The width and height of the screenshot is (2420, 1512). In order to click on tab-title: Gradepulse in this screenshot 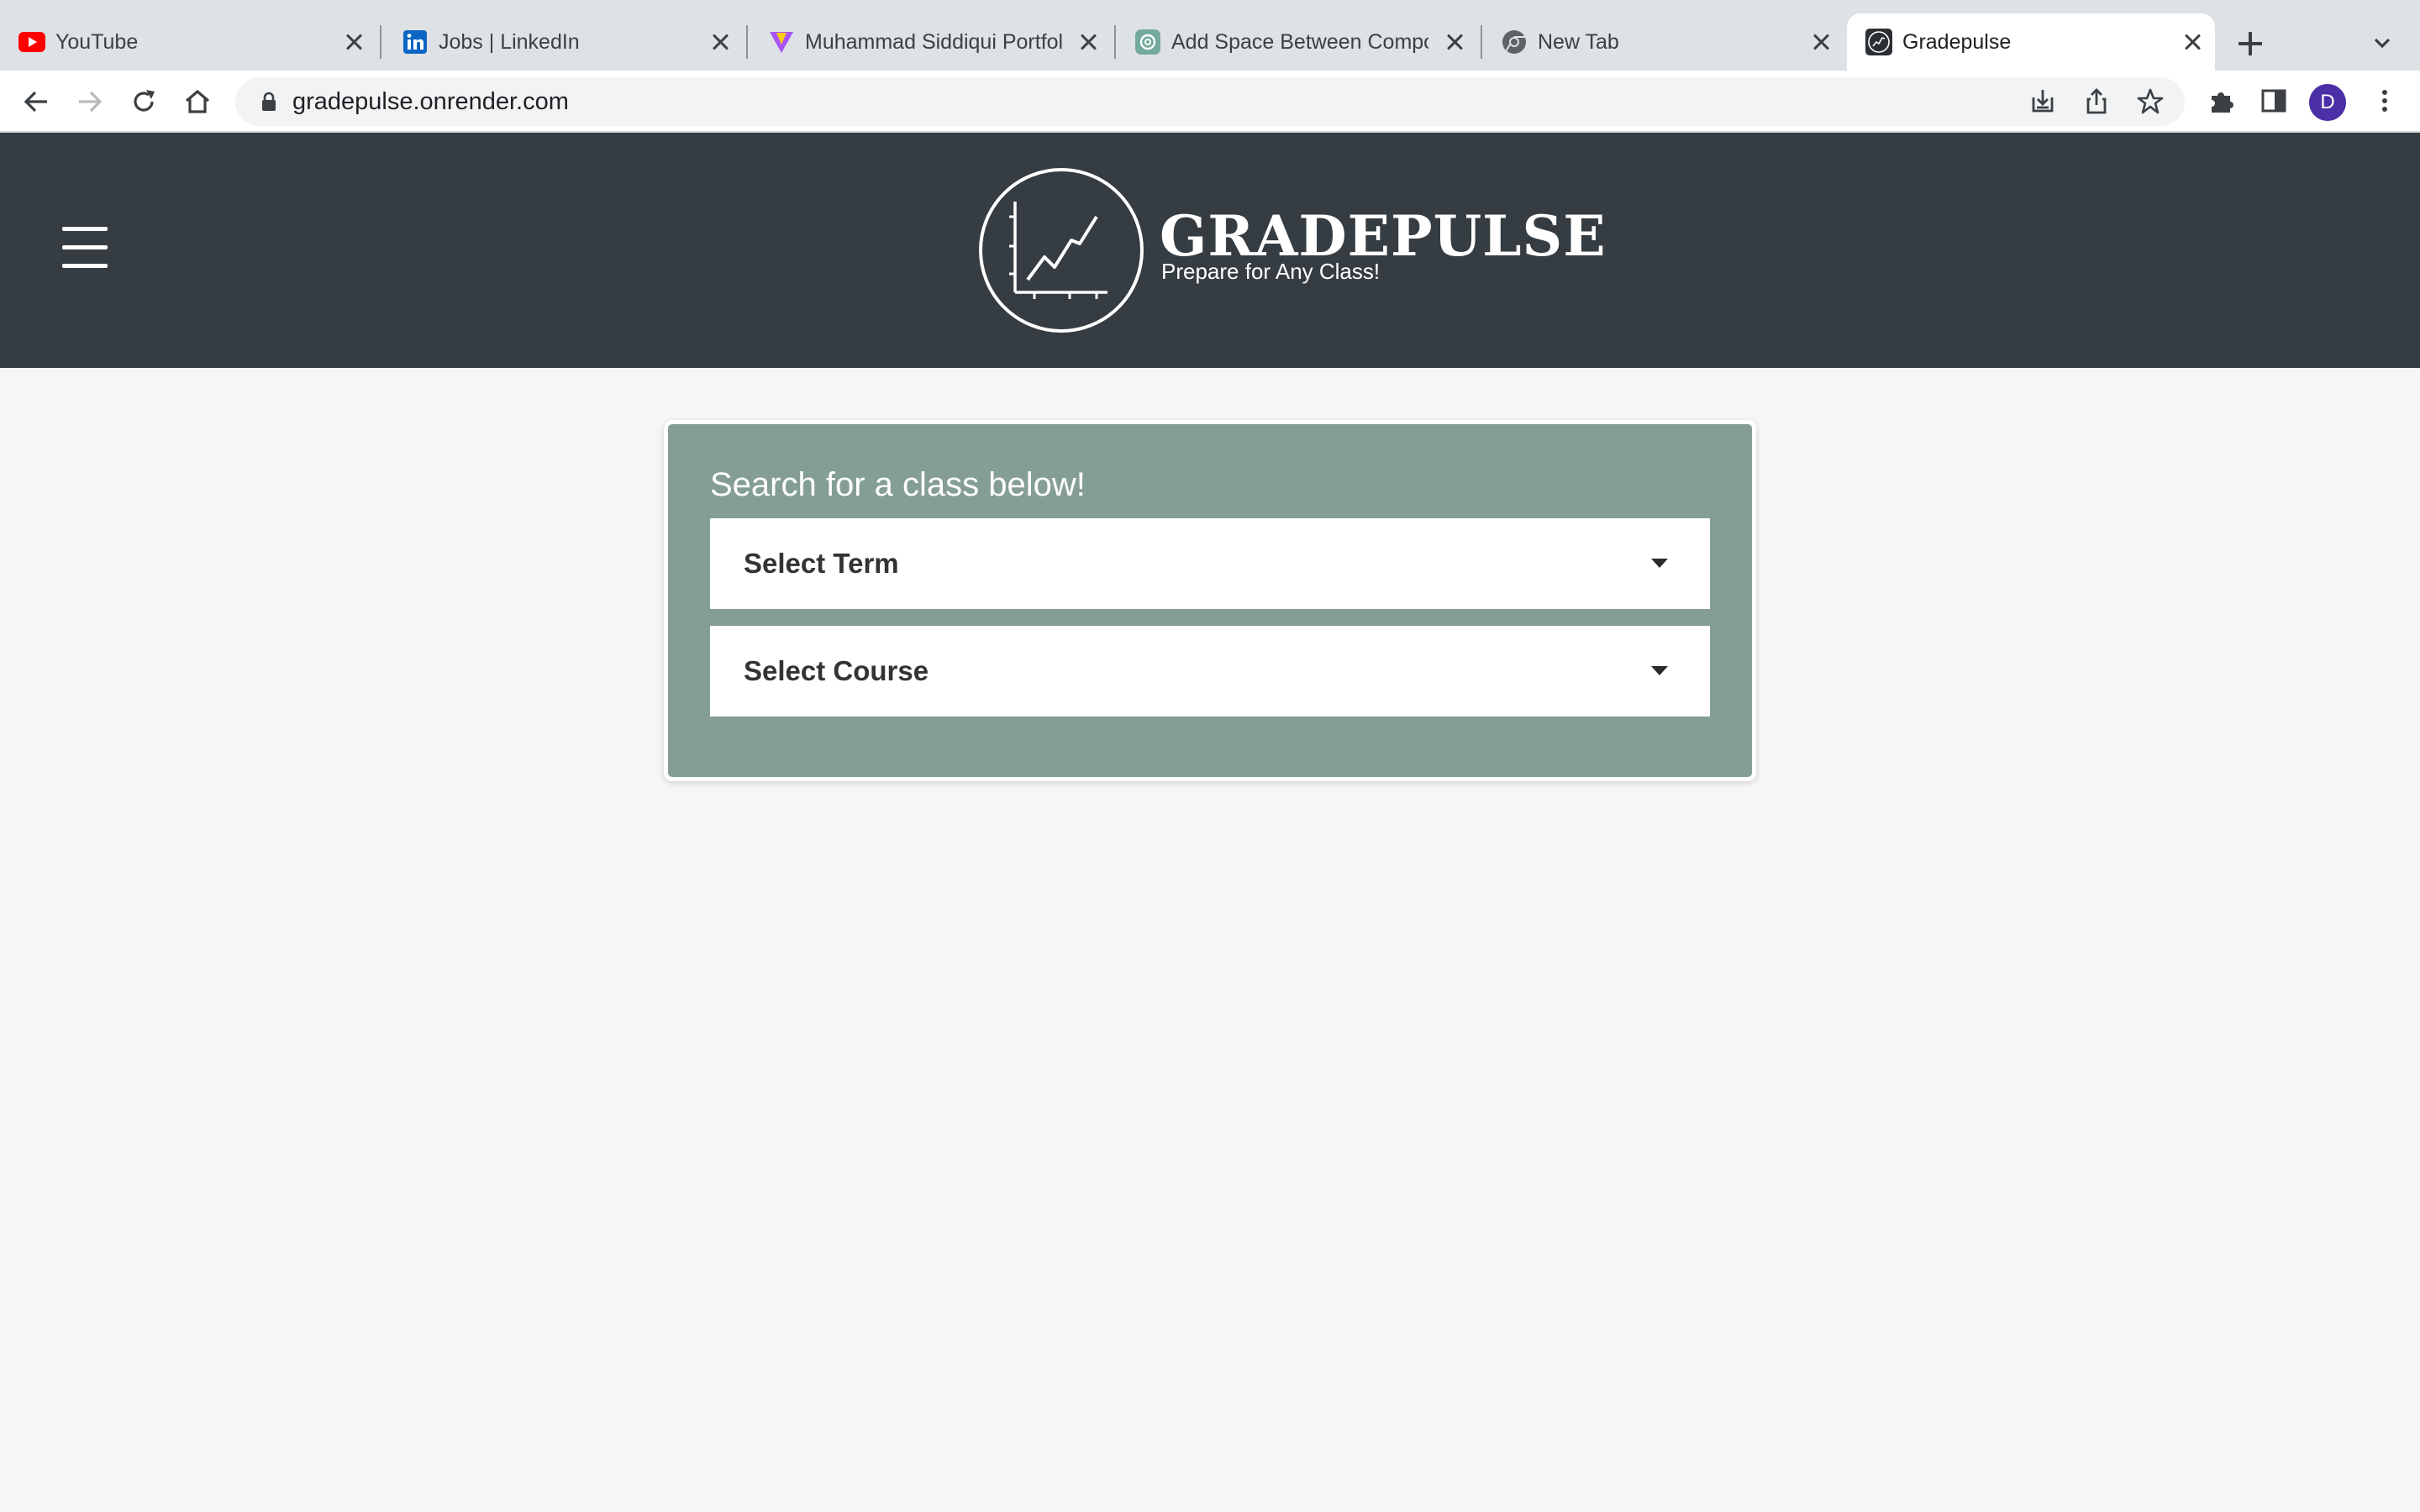, I will do `click(1957, 42)`.